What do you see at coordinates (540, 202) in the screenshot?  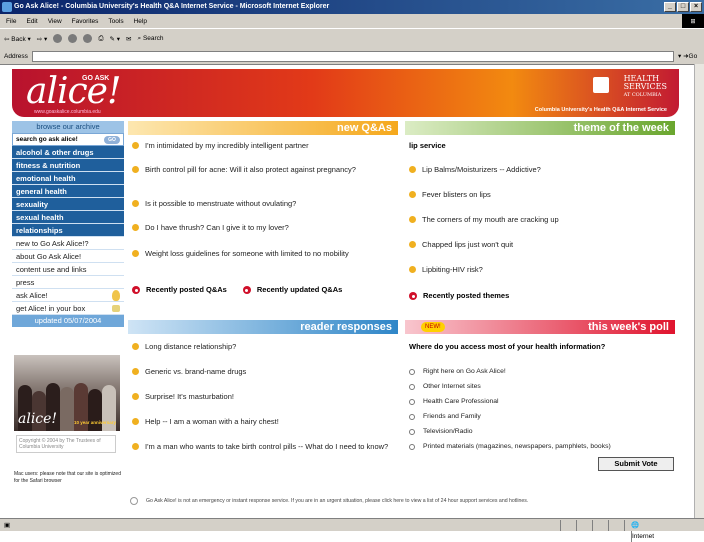 I see `theme-item: Fever blisters on lips` at bounding box center [540, 202].